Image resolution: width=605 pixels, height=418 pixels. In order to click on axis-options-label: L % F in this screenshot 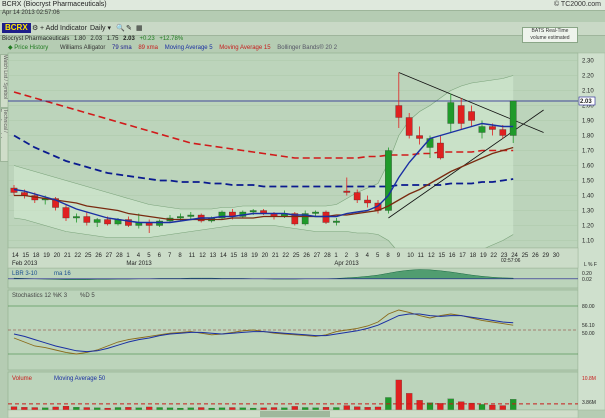, I will do `click(590, 265)`.